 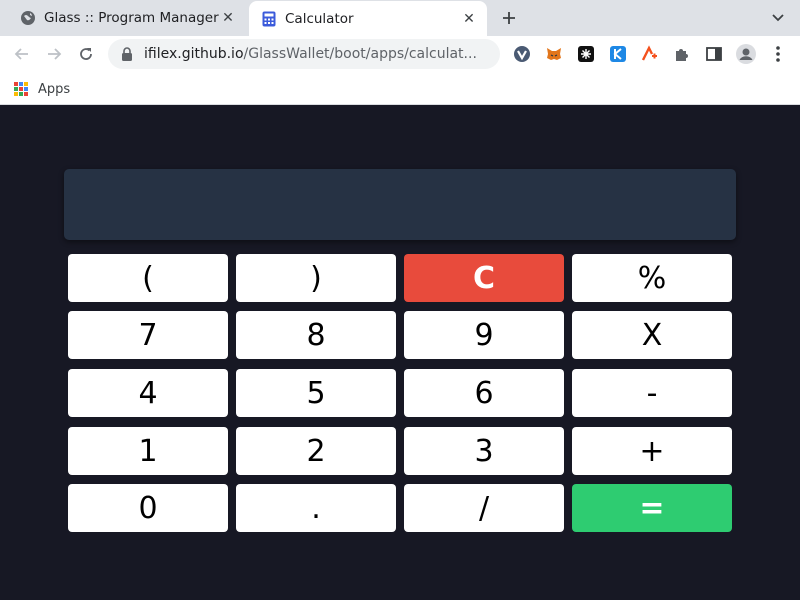 I want to click on tab-title: Calculator, so click(x=319, y=19).